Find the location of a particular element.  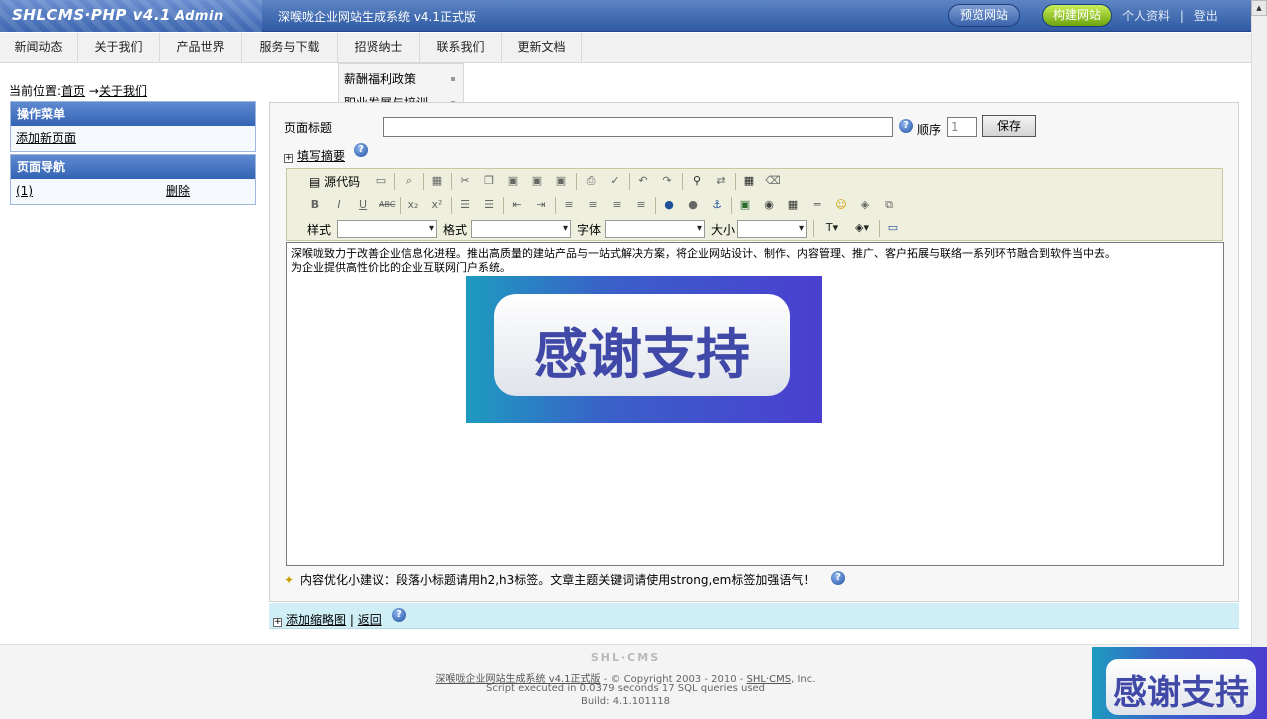

subscript-icon: x₂ is located at coordinates (413, 205).